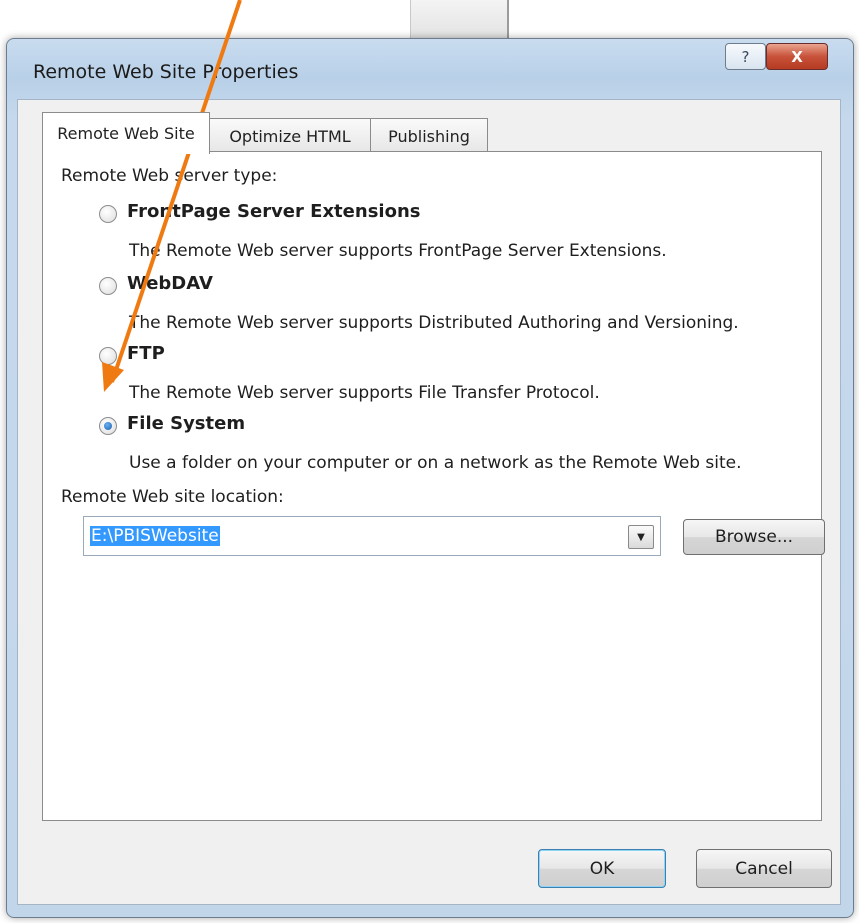  I want to click on tab-remote-web-site: Remote Web Site, so click(126, 133).